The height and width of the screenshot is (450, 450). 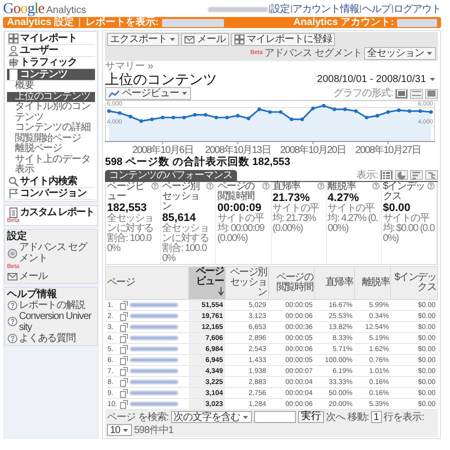 I want to click on column-header: $インデックス, so click(x=414, y=283).